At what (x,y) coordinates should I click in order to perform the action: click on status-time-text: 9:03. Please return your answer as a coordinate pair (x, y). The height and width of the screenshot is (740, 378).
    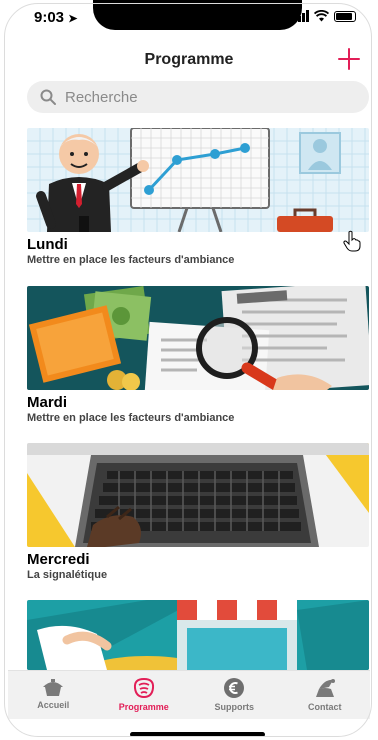
    Looking at the image, I should click on (49, 17).